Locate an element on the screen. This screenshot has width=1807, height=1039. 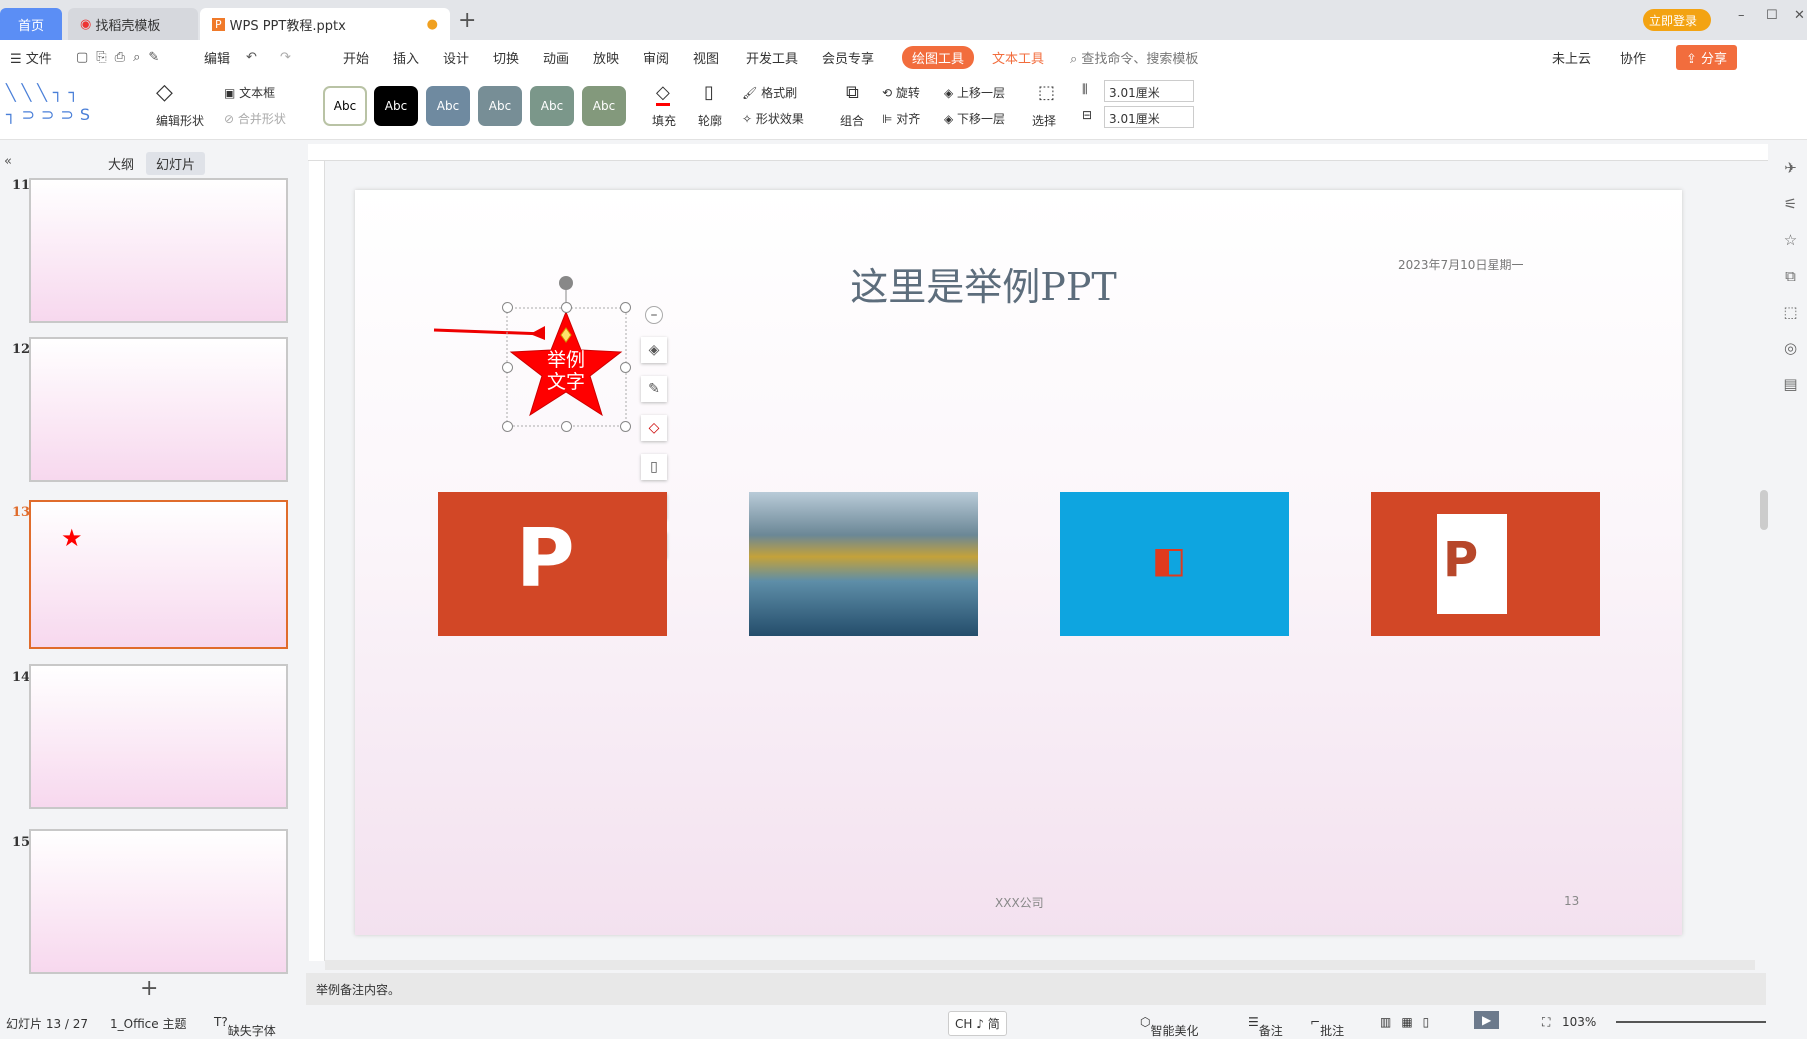
add-slide-button: + is located at coordinates (149, 988).